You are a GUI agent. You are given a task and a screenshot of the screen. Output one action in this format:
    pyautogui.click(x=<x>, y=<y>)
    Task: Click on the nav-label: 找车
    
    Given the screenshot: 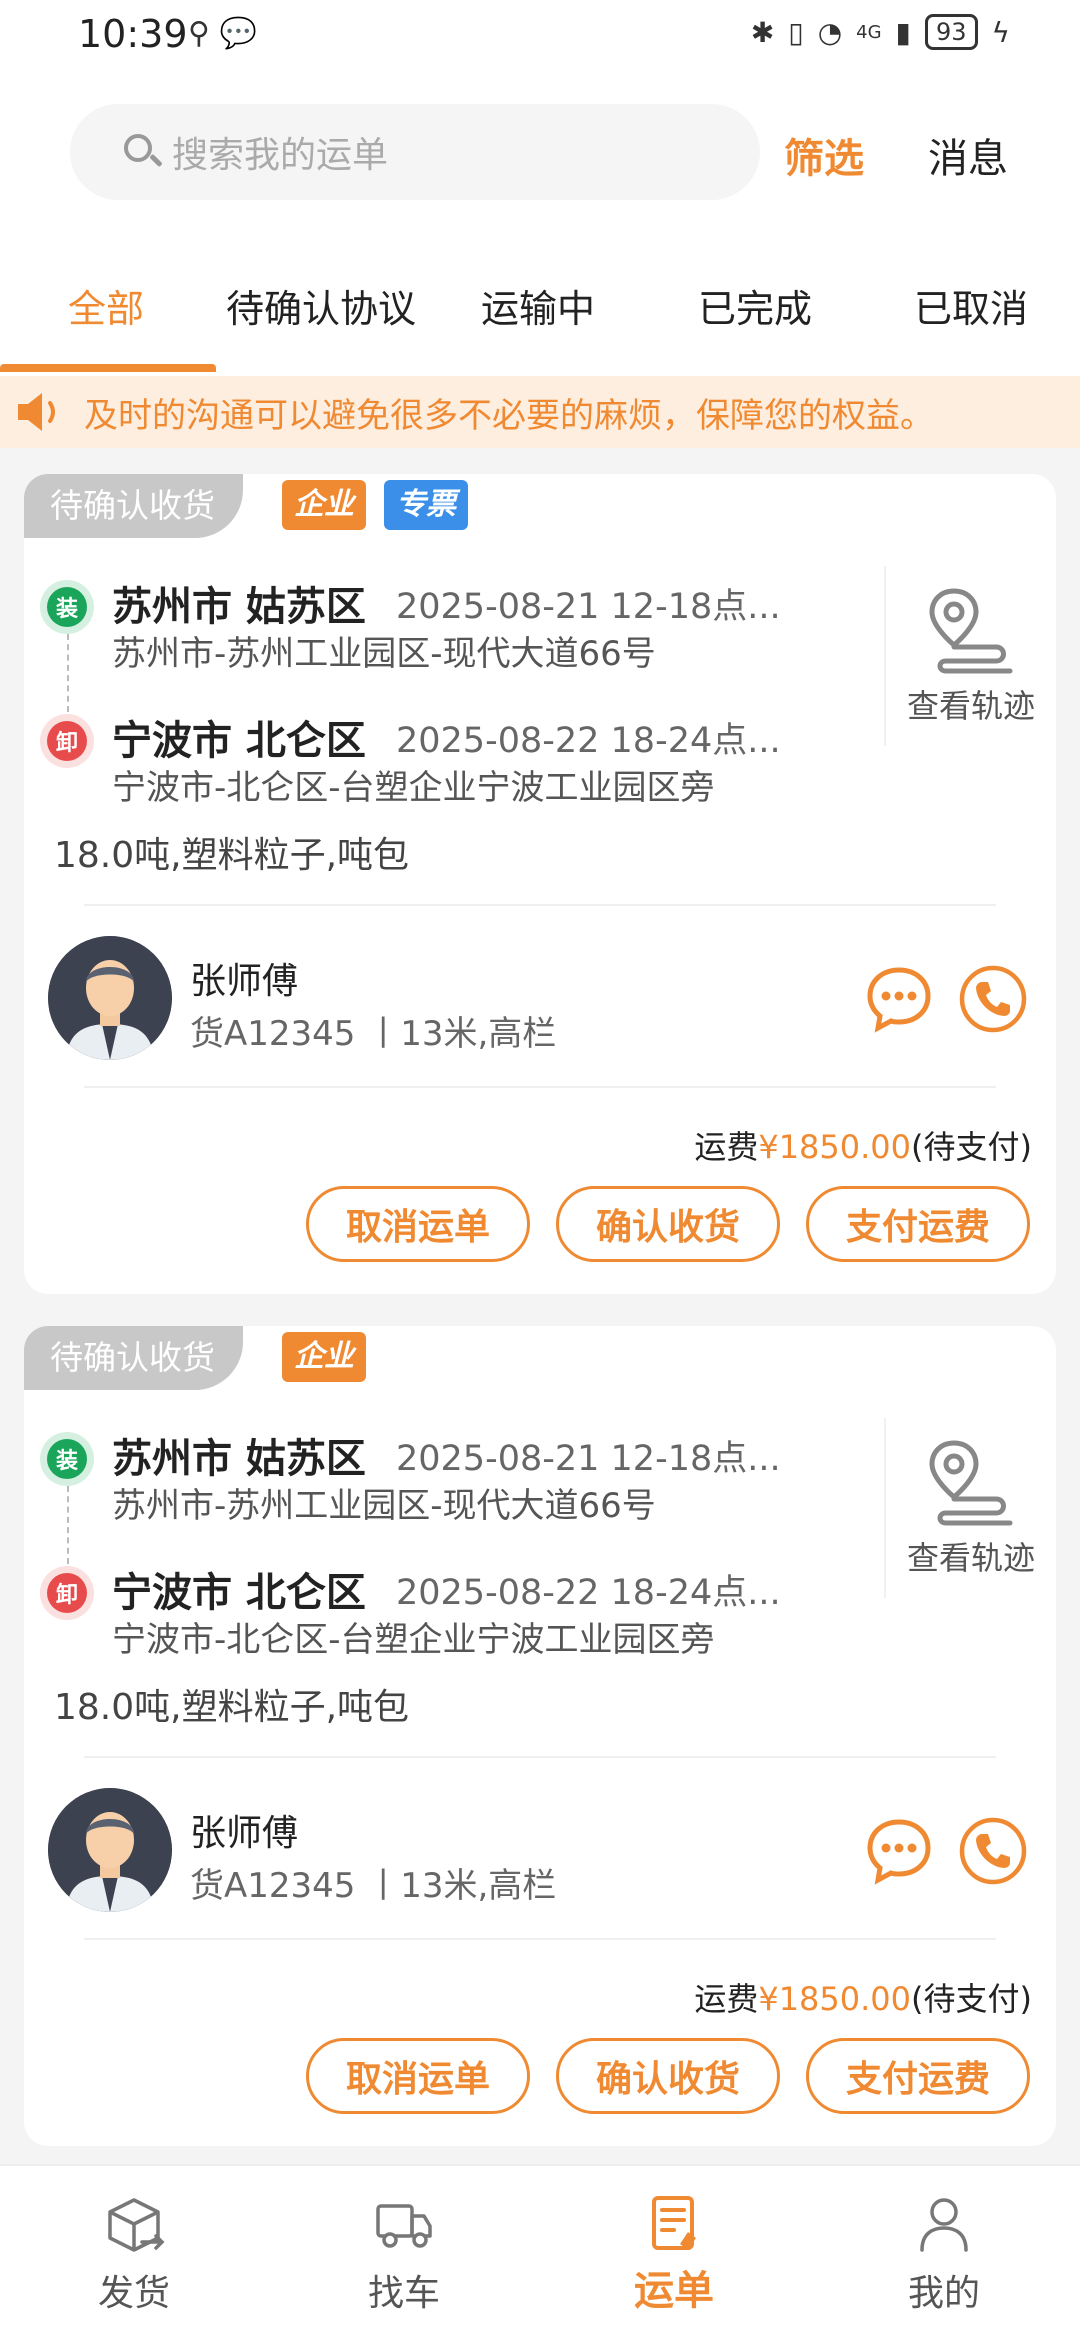 What is the action you would take?
    pyautogui.click(x=403, y=2293)
    